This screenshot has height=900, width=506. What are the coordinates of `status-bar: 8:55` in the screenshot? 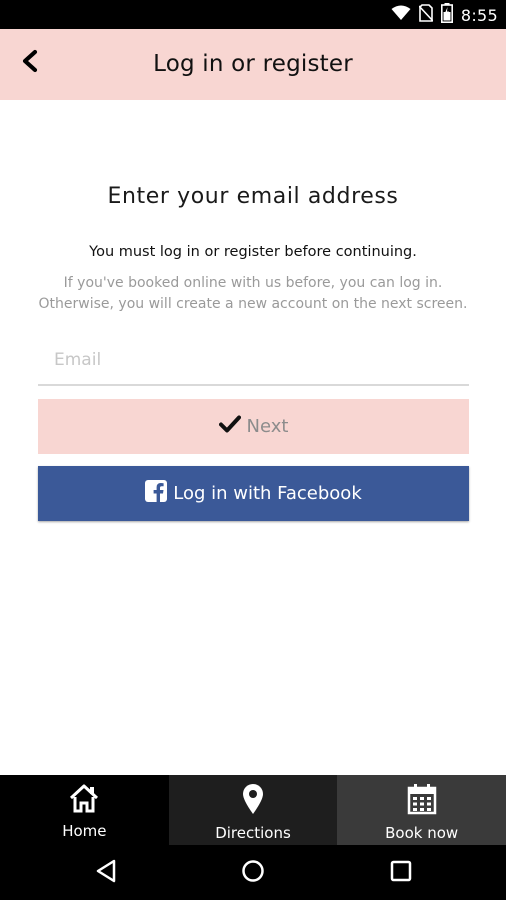 It's located at (253, 14).